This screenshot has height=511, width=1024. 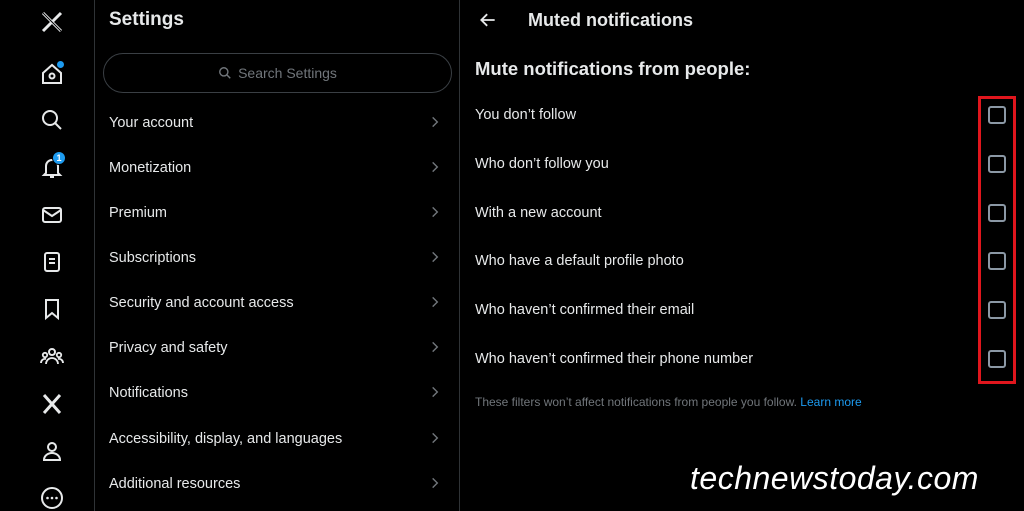 I want to click on settings-item-label: Your account, so click(x=151, y=123).